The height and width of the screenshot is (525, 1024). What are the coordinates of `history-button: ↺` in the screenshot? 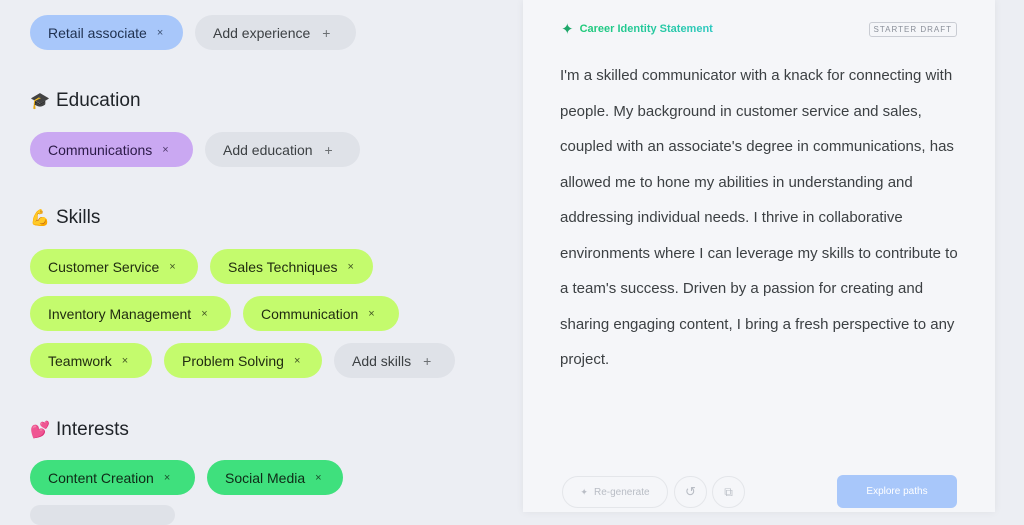 It's located at (690, 492).